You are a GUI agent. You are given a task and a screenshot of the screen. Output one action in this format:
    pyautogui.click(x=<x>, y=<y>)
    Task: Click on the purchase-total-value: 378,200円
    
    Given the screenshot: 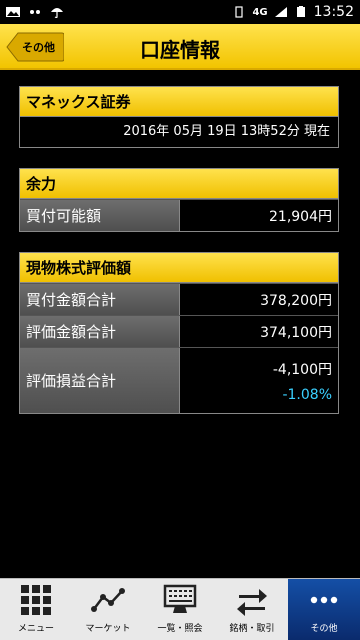 What is the action you would take?
    pyautogui.click(x=259, y=299)
    